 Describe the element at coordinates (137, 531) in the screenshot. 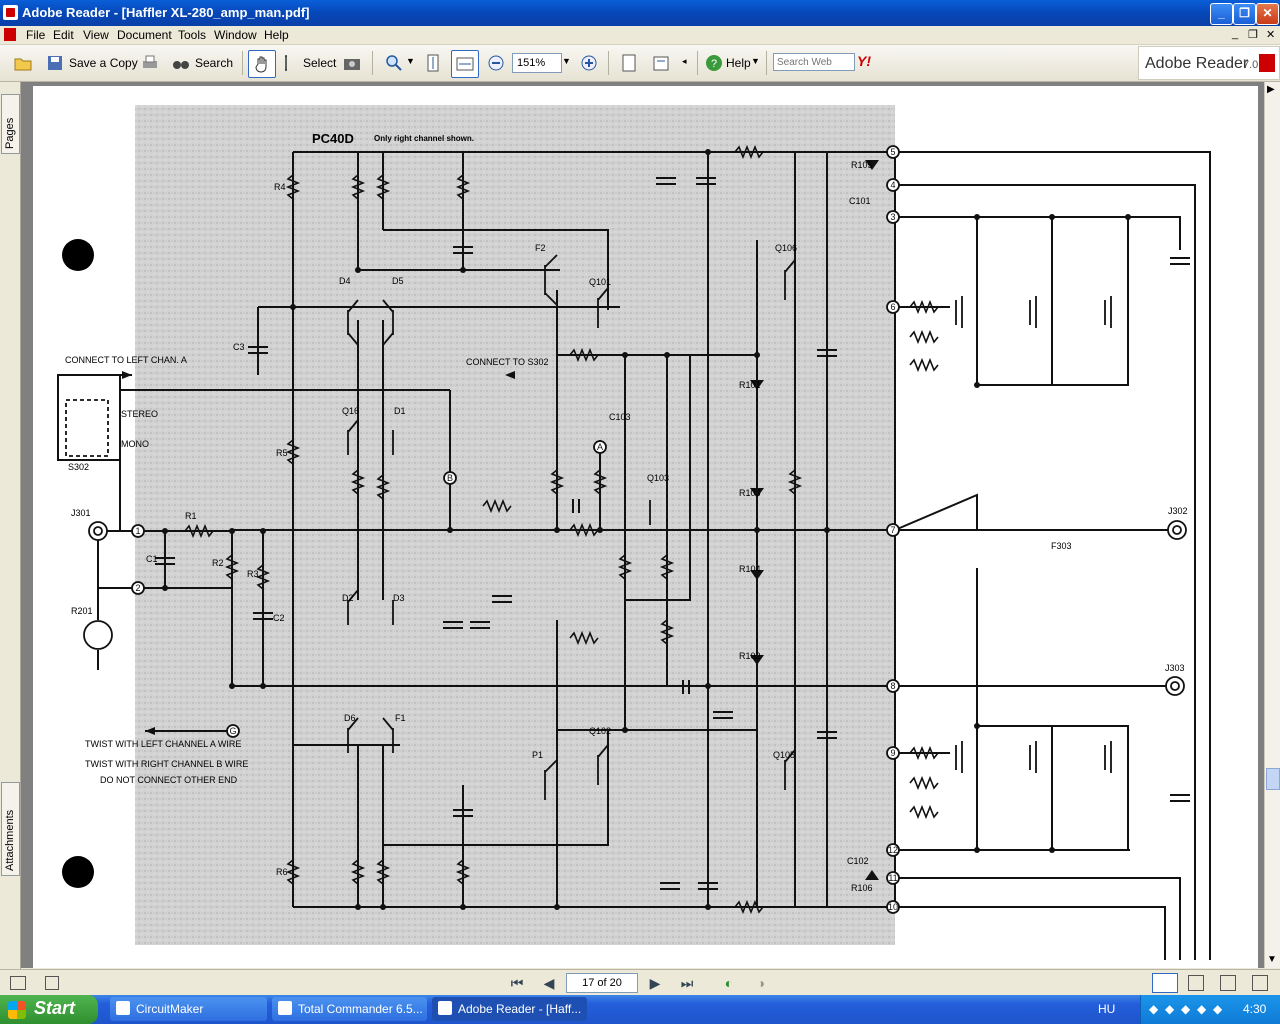

I see `svg-text: 1` at that location.